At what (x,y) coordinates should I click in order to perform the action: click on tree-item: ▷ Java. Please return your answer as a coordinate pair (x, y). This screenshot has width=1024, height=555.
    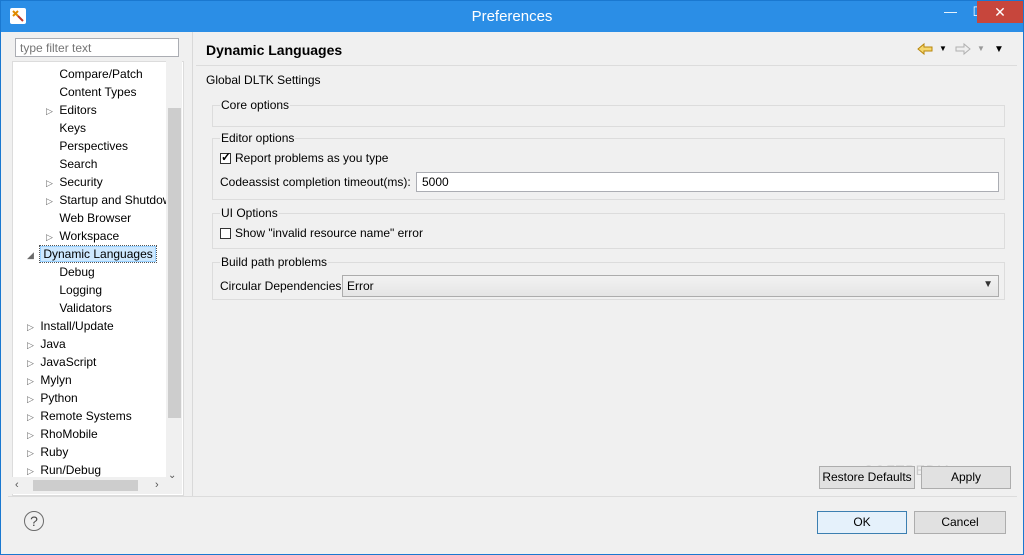
    Looking at the image, I should click on (46, 344).